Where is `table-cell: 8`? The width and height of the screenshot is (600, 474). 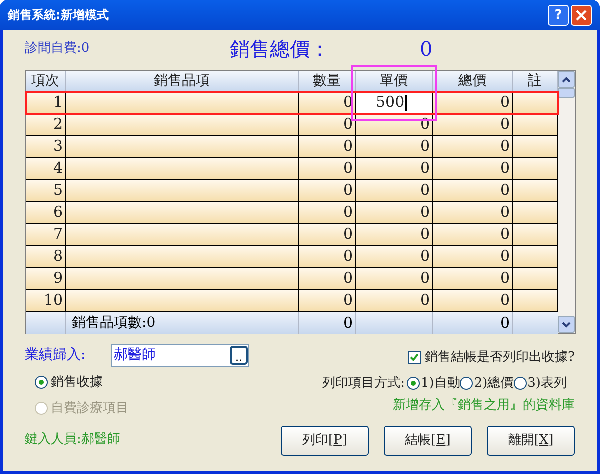
table-cell: 8 is located at coordinates (46, 257).